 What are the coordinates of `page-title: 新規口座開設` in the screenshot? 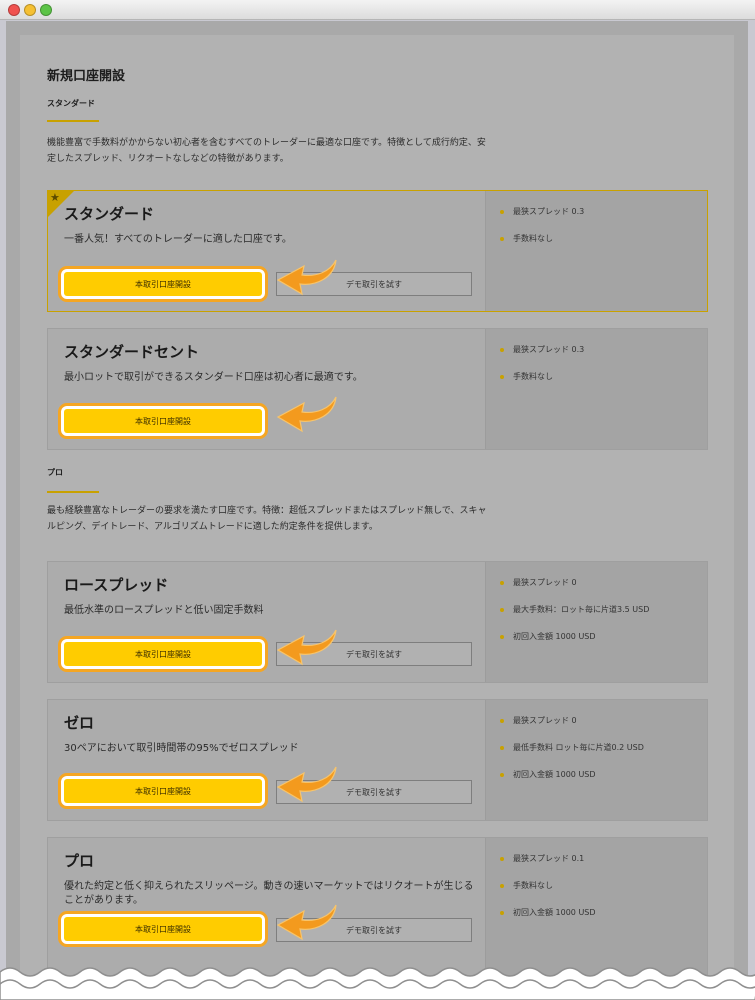 It's located at (86, 76).